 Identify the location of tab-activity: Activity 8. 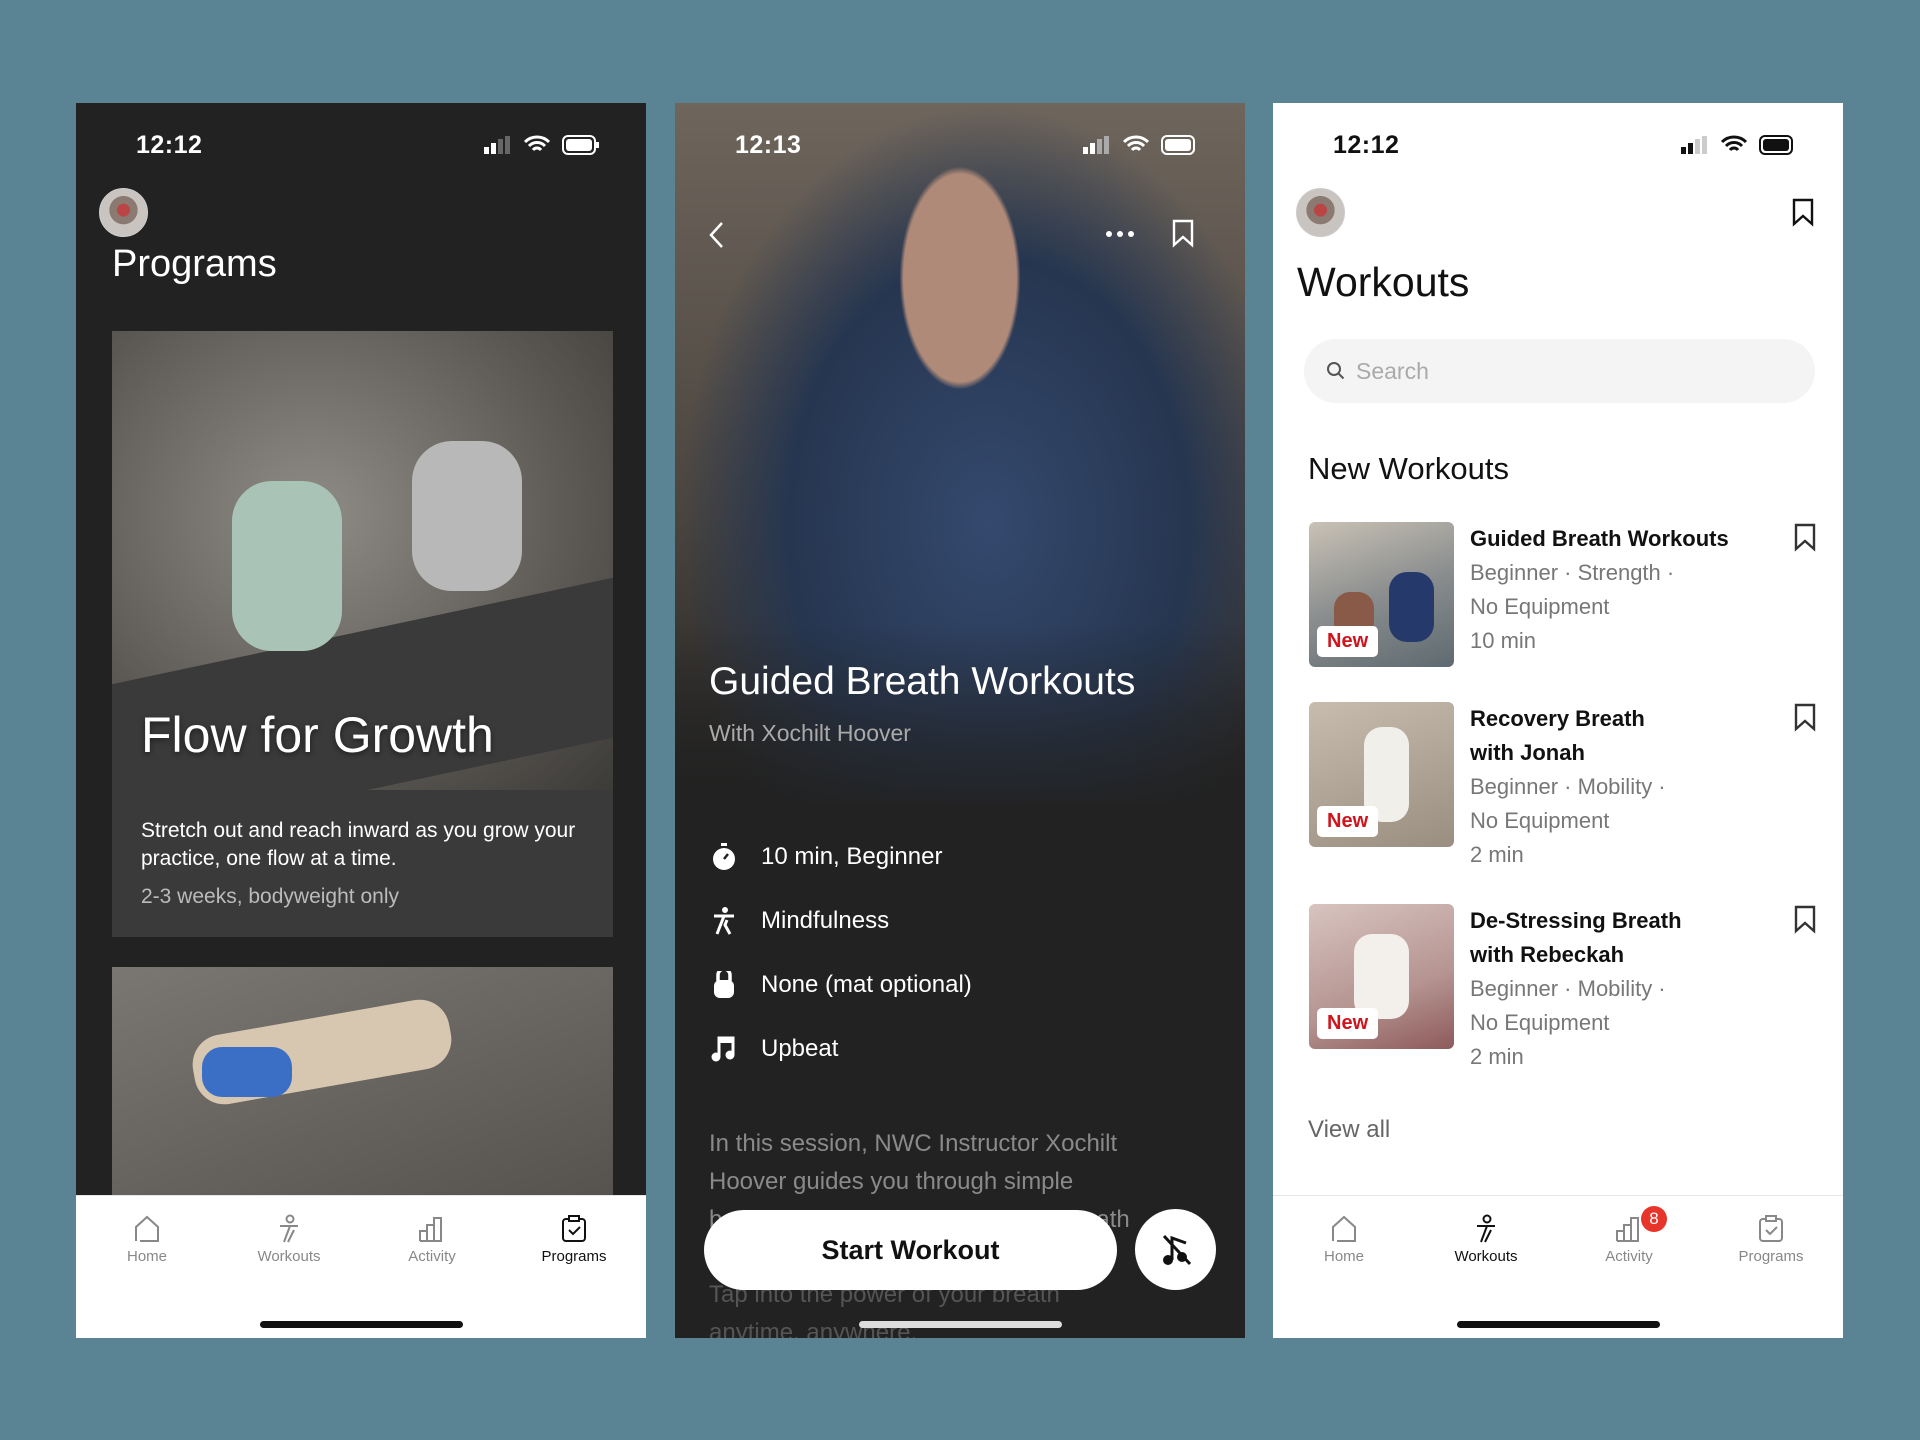
(1629, 1235).